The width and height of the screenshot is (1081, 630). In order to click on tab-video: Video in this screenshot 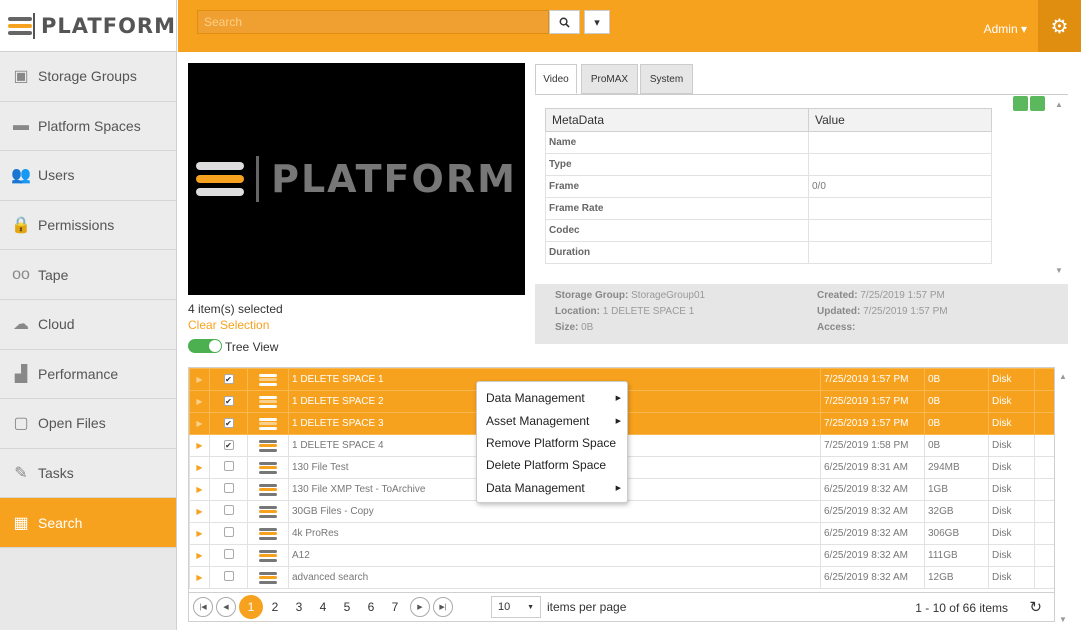, I will do `click(556, 79)`.